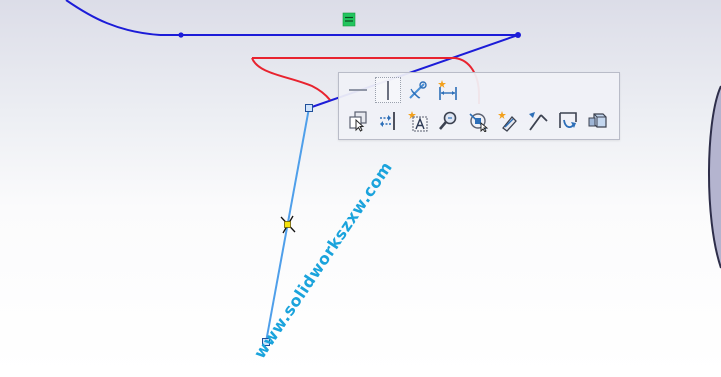  I want to click on line-endpoint-handle-top, so click(309, 108).